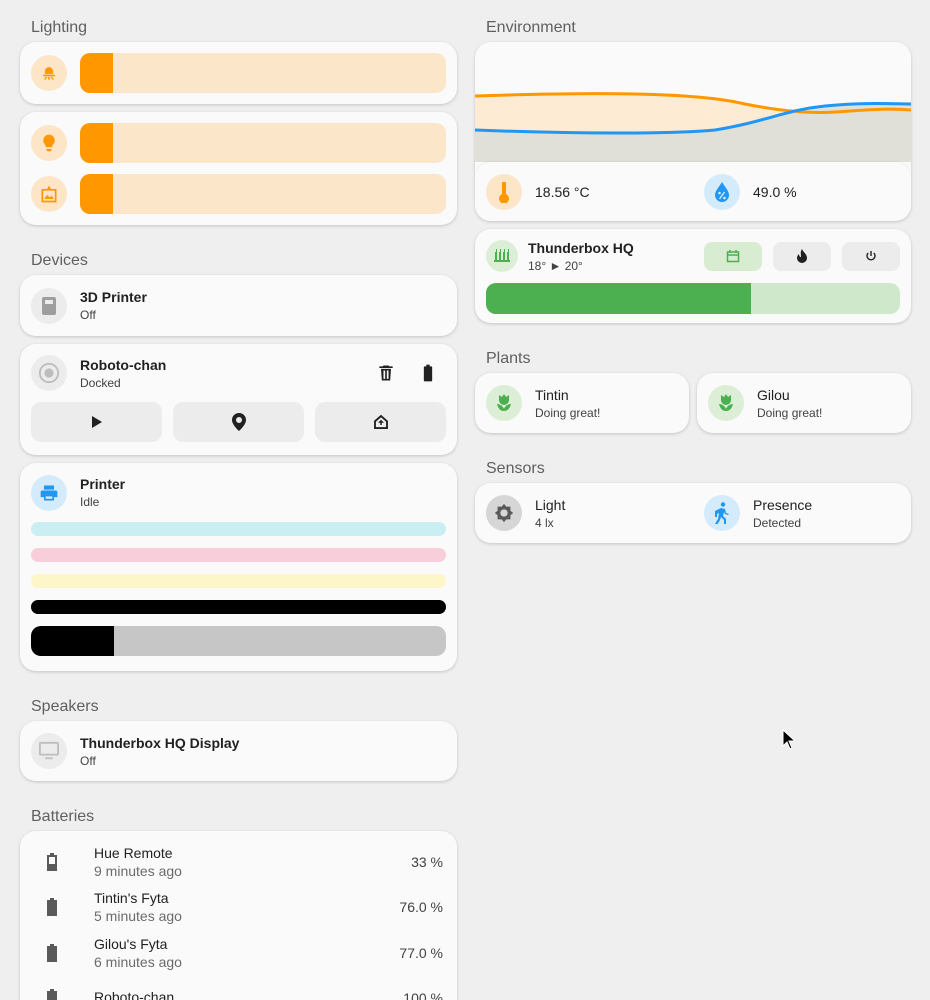  I want to click on ink-levels, so click(238, 589).